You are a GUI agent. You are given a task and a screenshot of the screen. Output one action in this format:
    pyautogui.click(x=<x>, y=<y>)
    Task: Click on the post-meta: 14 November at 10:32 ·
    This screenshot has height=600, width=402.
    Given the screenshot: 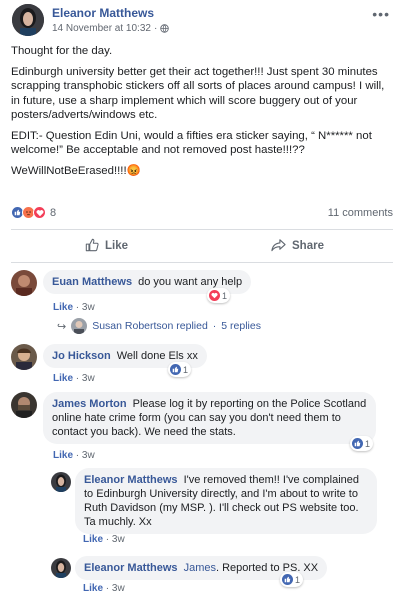 What is the action you would take?
    pyautogui.click(x=111, y=28)
    